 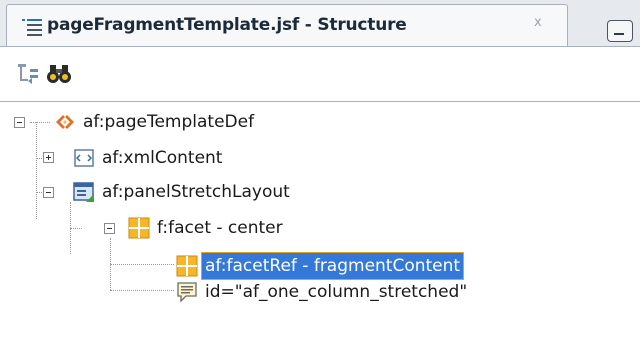 What do you see at coordinates (32, 27) in the screenshot?
I see `structure-icon` at bounding box center [32, 27].